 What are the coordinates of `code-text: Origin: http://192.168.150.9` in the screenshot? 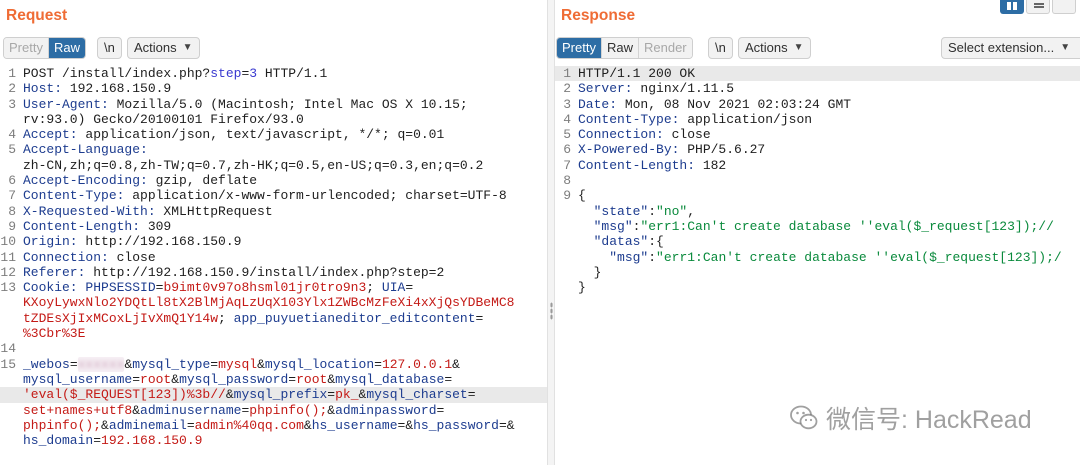 It's located at (132, 241).